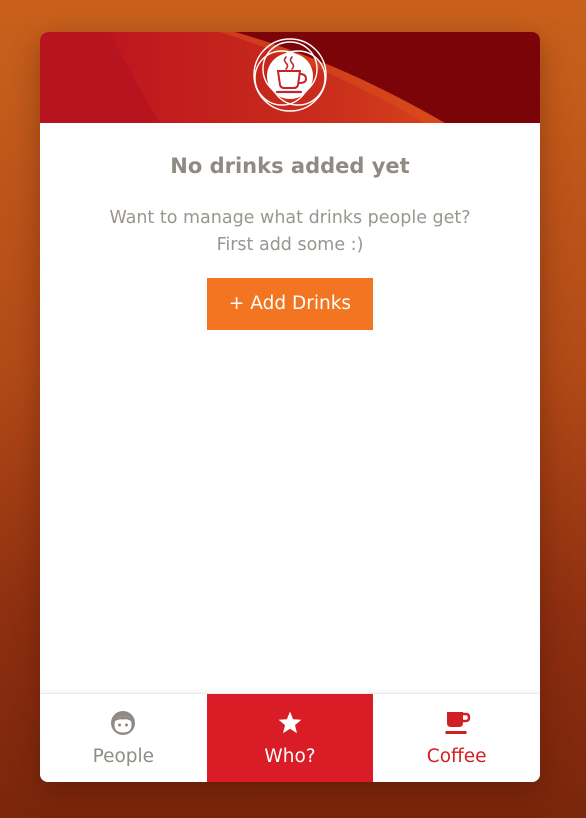 This screenshot has width=586, height=818. I want to click on empty-state-message-line2: First add some :), so click(290, 245).